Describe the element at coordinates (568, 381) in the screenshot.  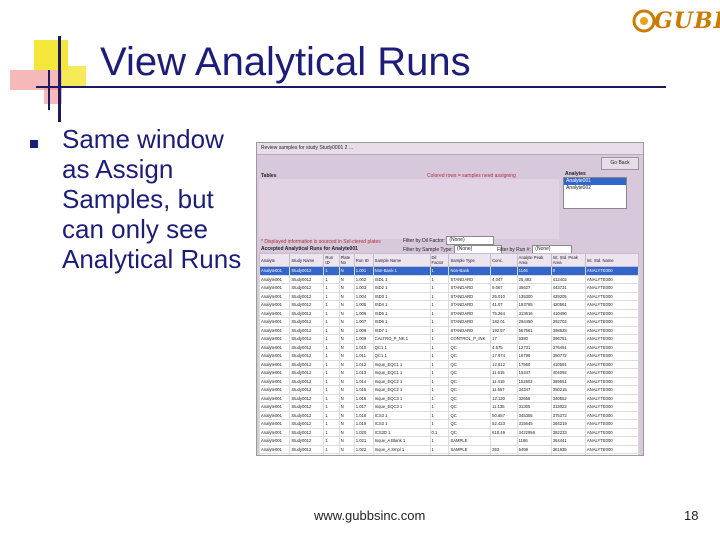
I see `grid-cell: 389551` at that location.